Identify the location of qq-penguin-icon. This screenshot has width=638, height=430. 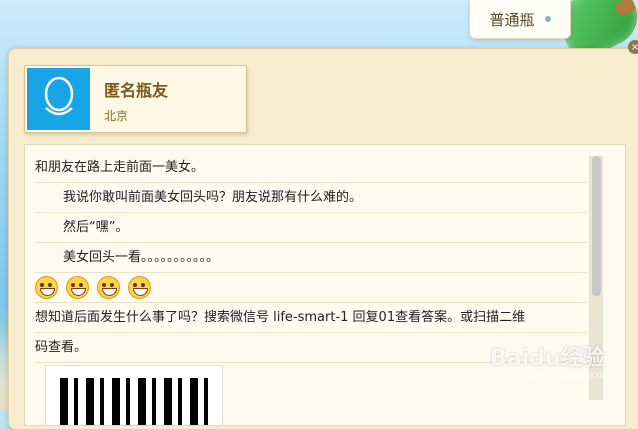
(58, 96).